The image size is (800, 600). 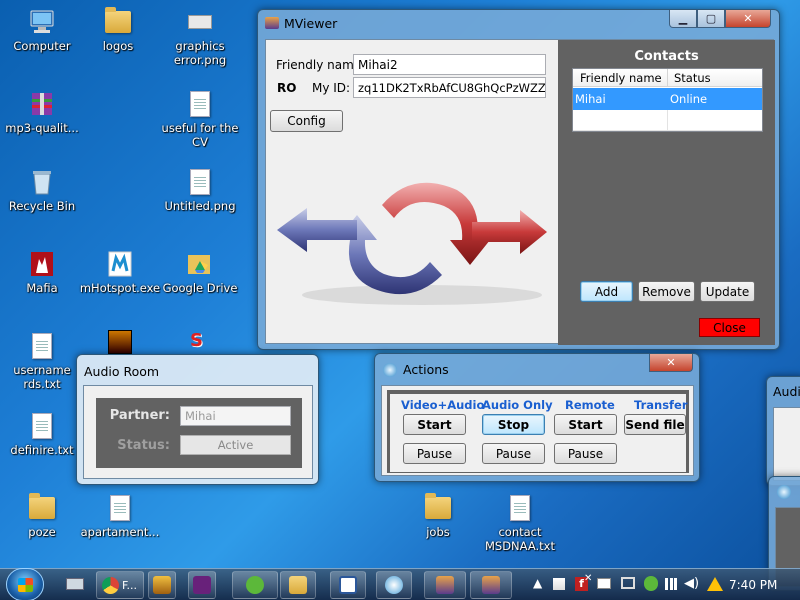 What do you see at coordinates (671, 584) in the screenshot?
I see `tray-network-icon` at bounding box center [671, 584].